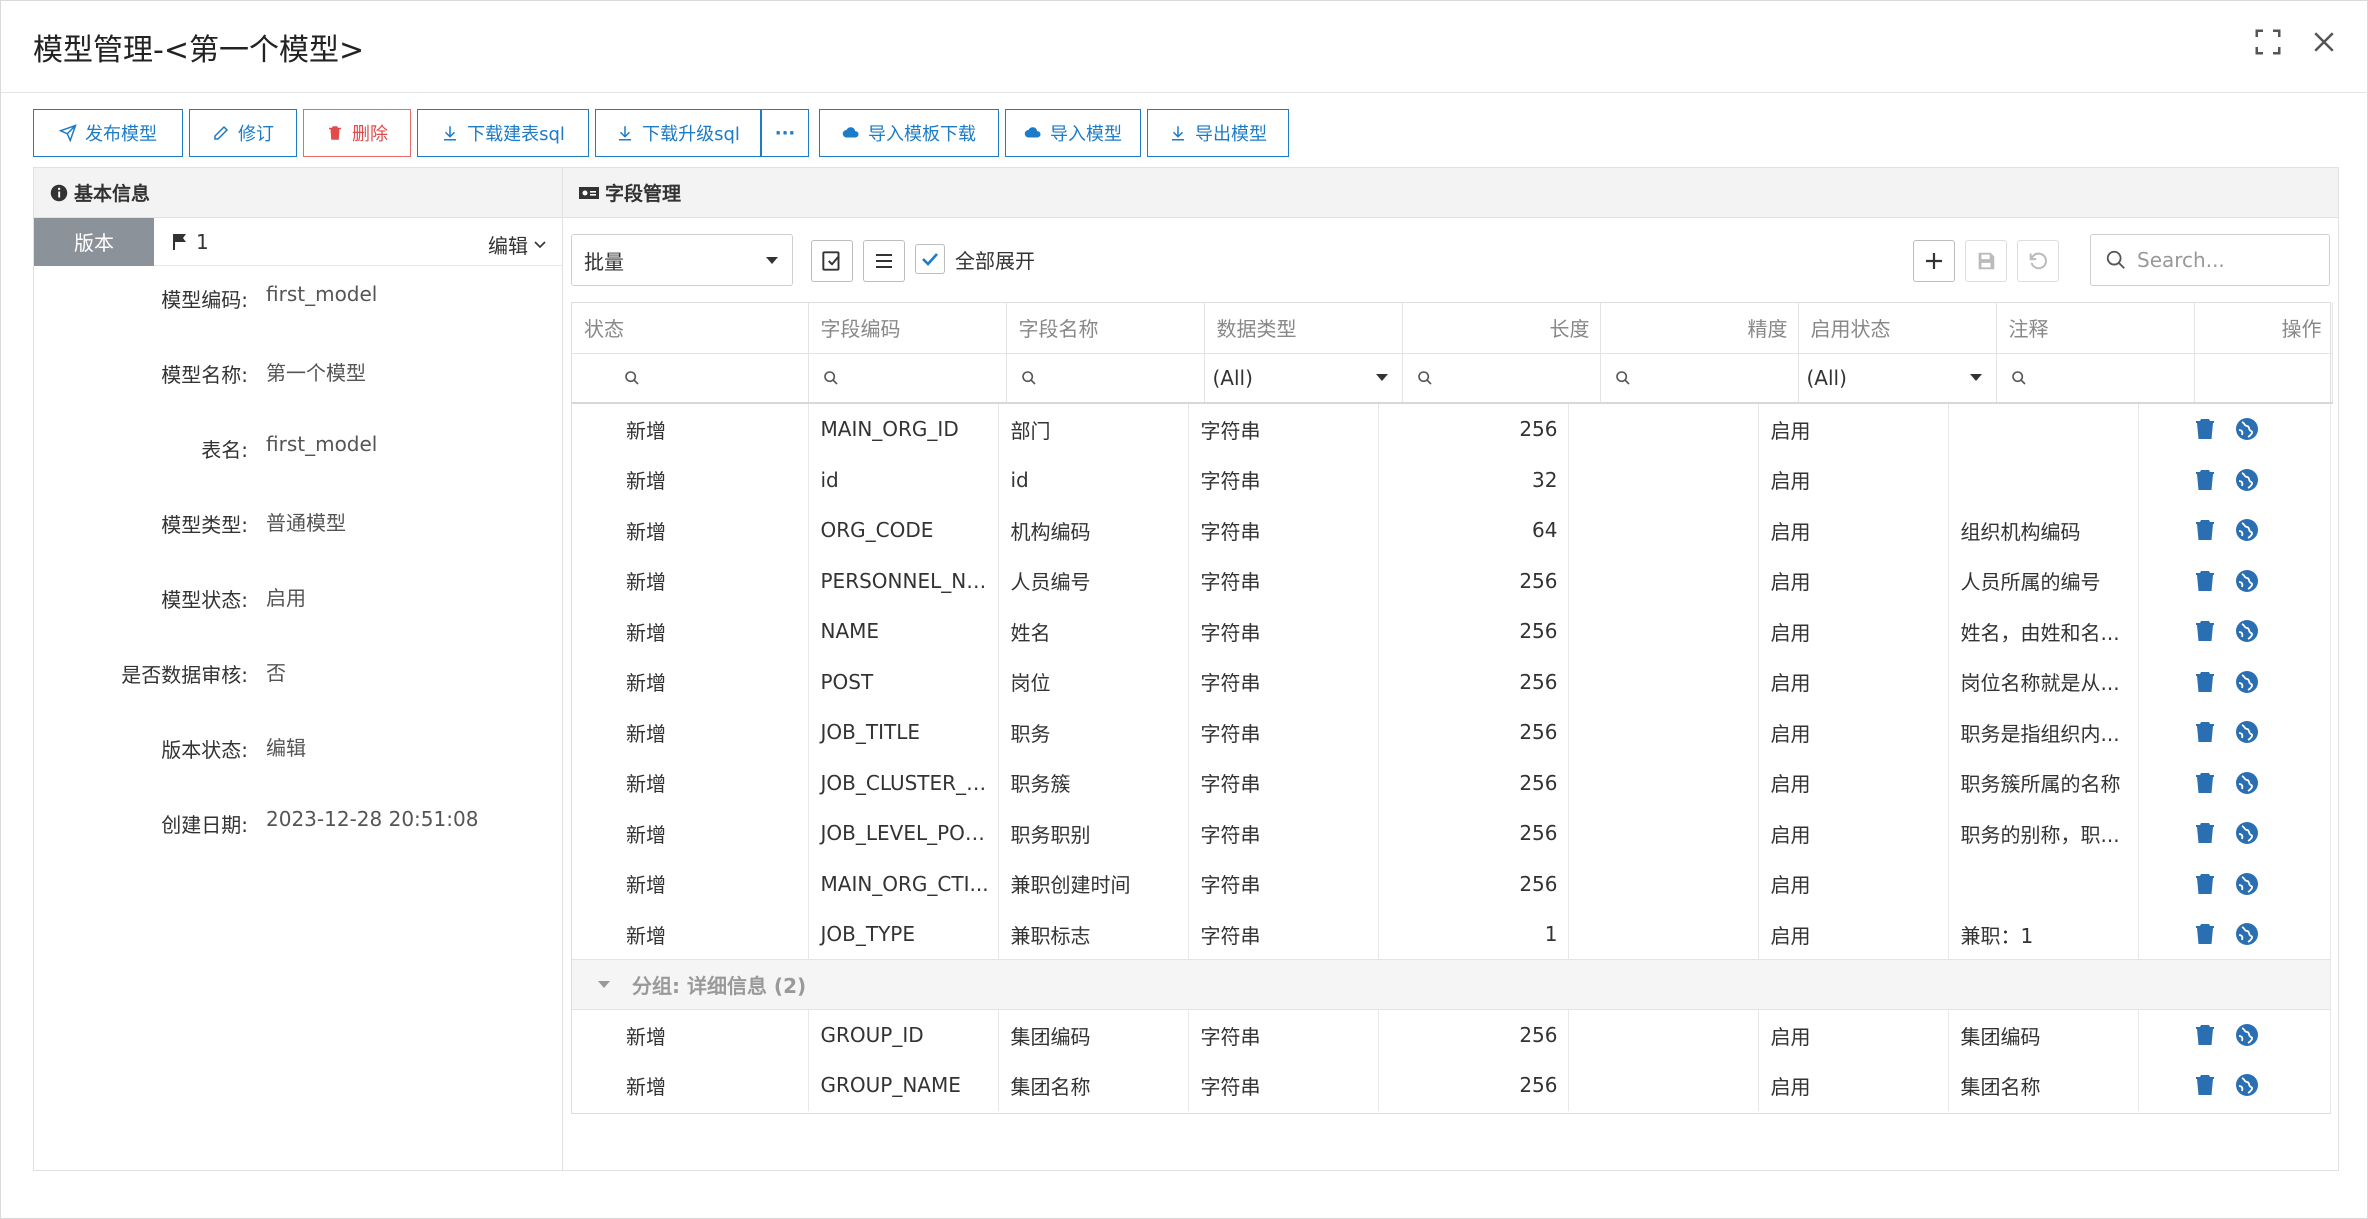 Image resolution: width=2368 pixels, height=1219 pixels. I want to click on column-header: 启用状态, so click(1897, 328).